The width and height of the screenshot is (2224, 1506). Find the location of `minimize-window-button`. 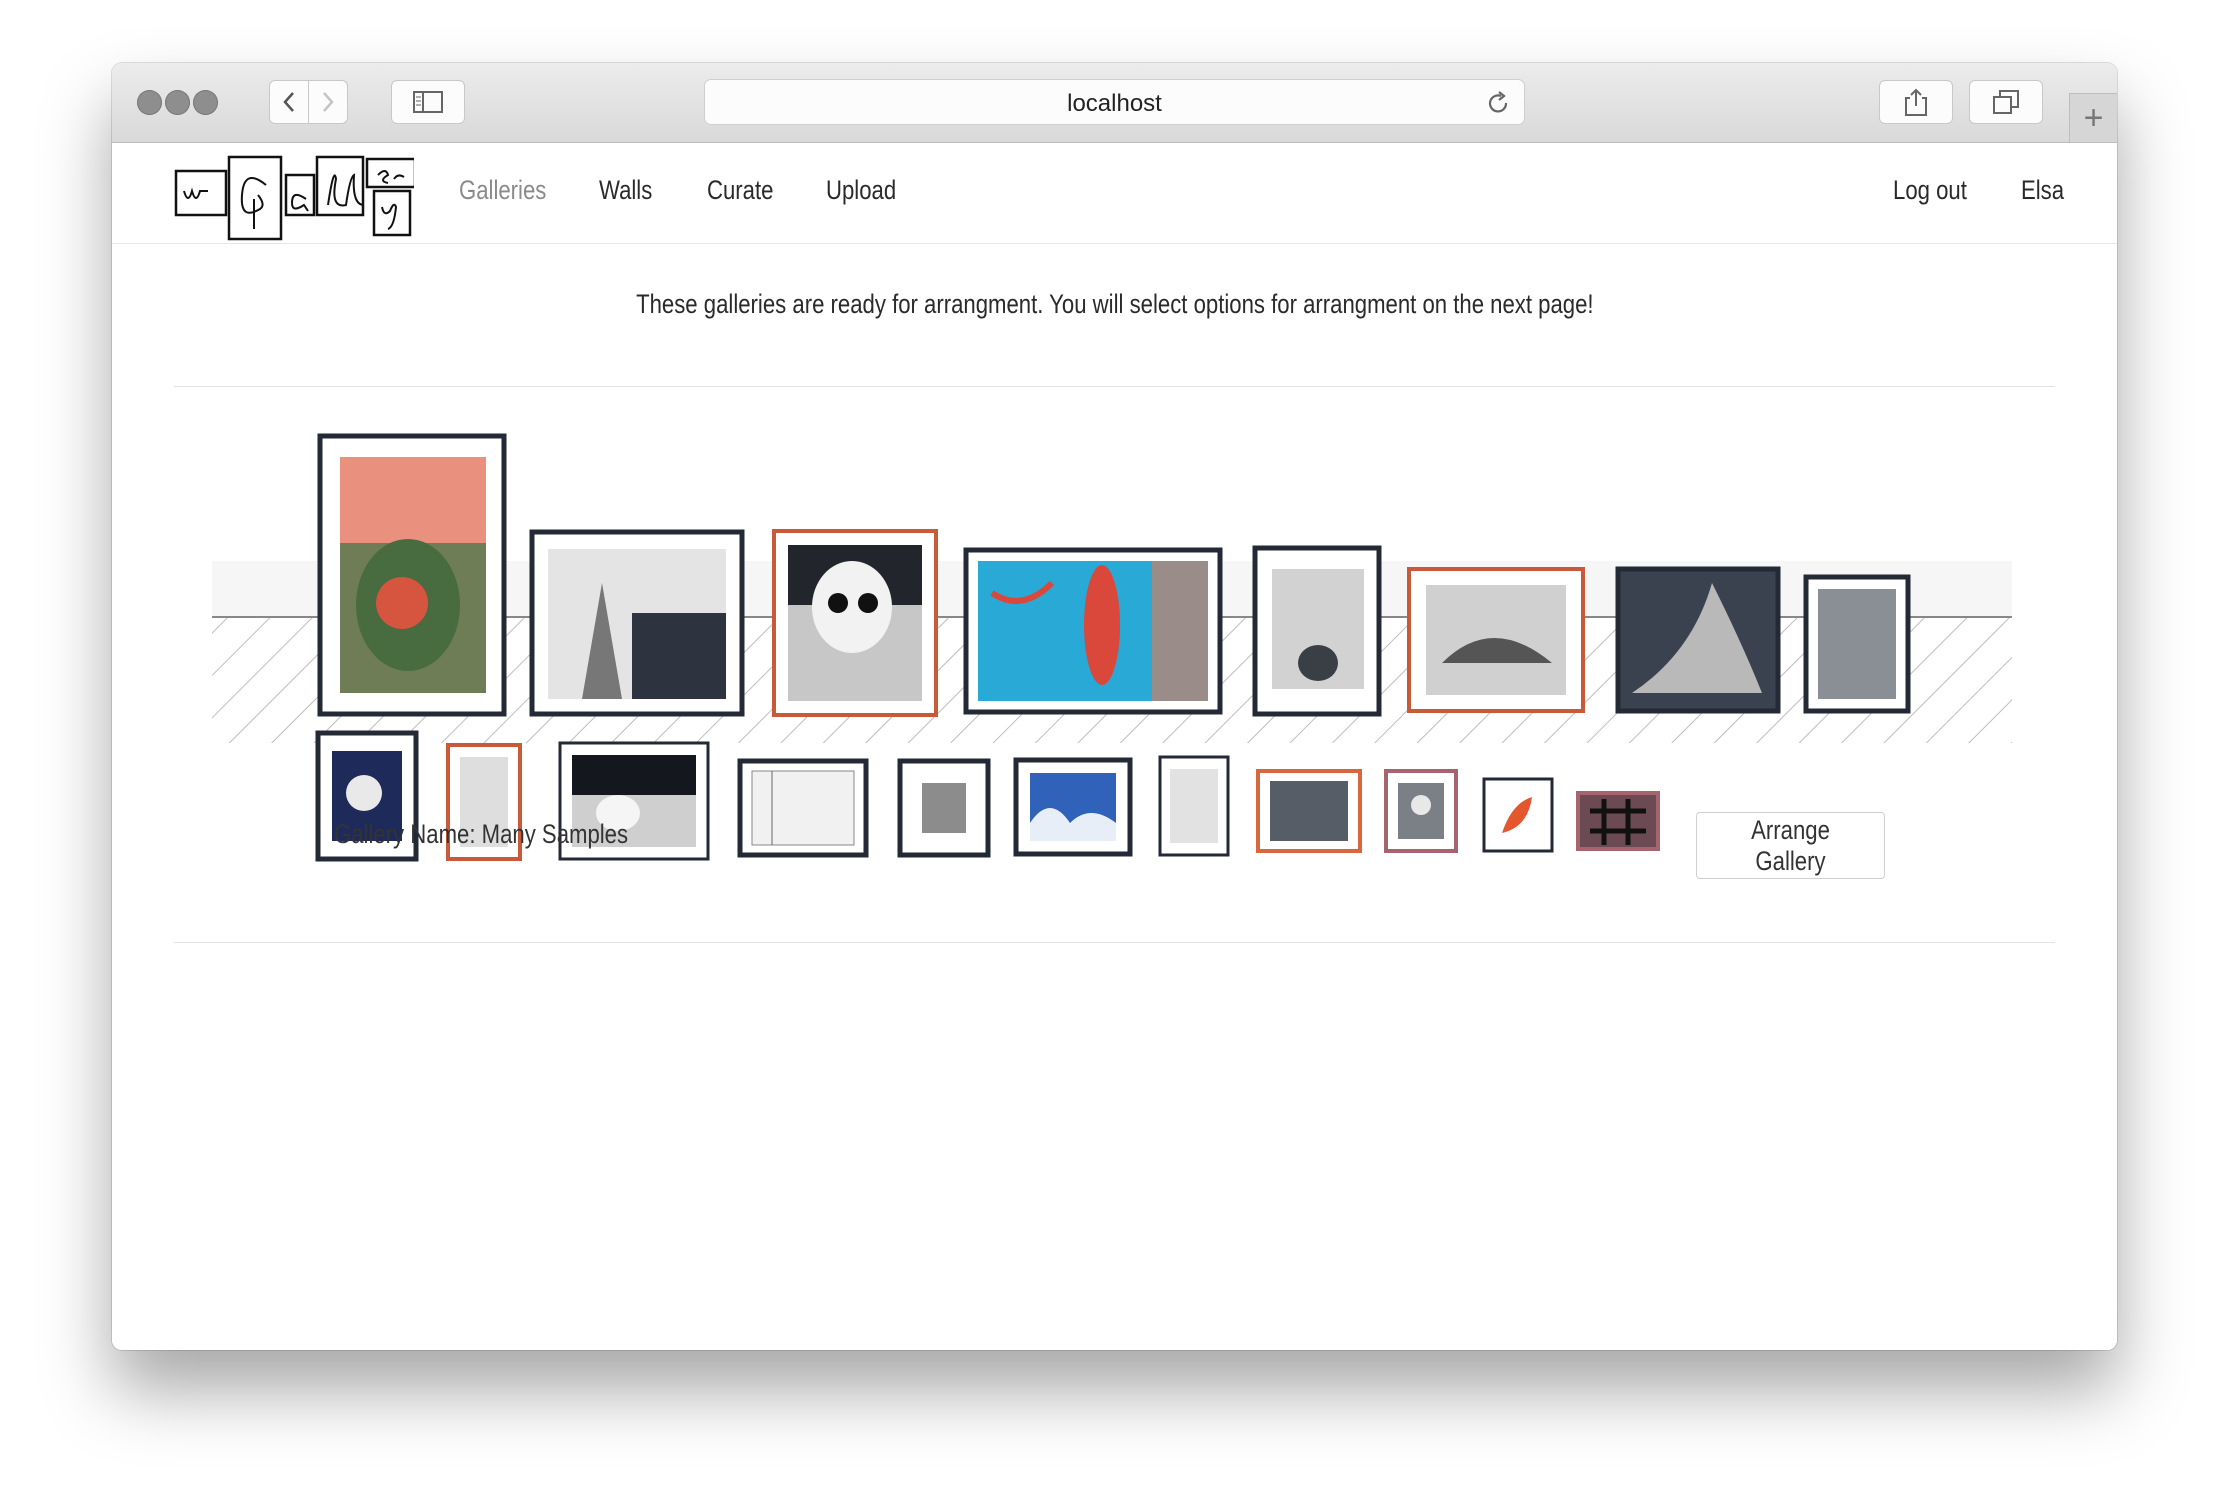

minimize-window-button is located at coordinates (177, 102).